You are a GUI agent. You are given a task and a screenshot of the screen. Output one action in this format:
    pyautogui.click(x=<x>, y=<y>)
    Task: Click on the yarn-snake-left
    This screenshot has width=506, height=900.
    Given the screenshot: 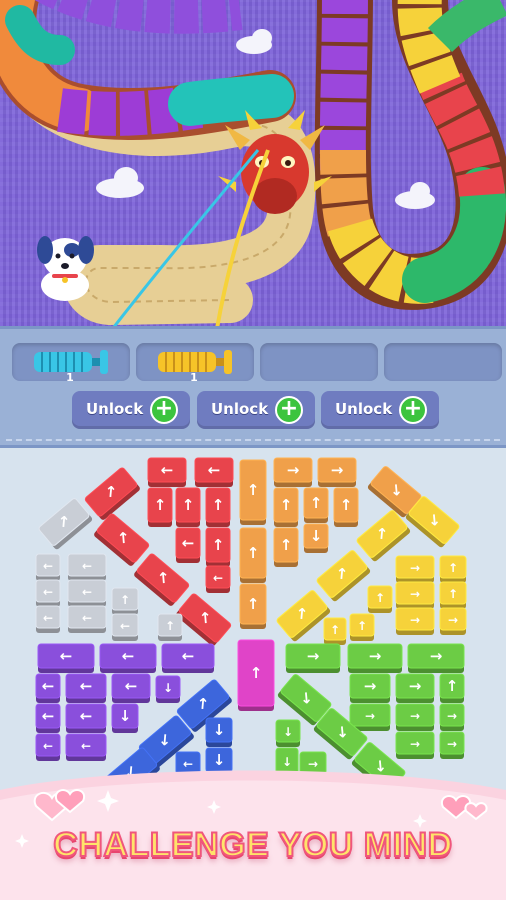 What is the action you would take?
    pyautogui.click(x=148, y=70)
    